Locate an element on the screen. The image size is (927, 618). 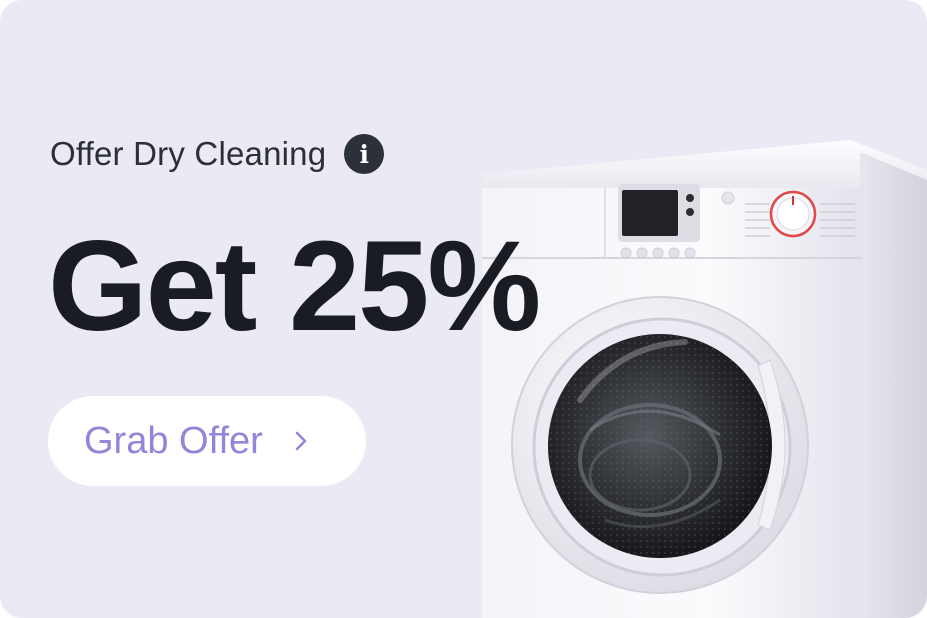
chevron-right-icon is located at coordinates (301, 441).